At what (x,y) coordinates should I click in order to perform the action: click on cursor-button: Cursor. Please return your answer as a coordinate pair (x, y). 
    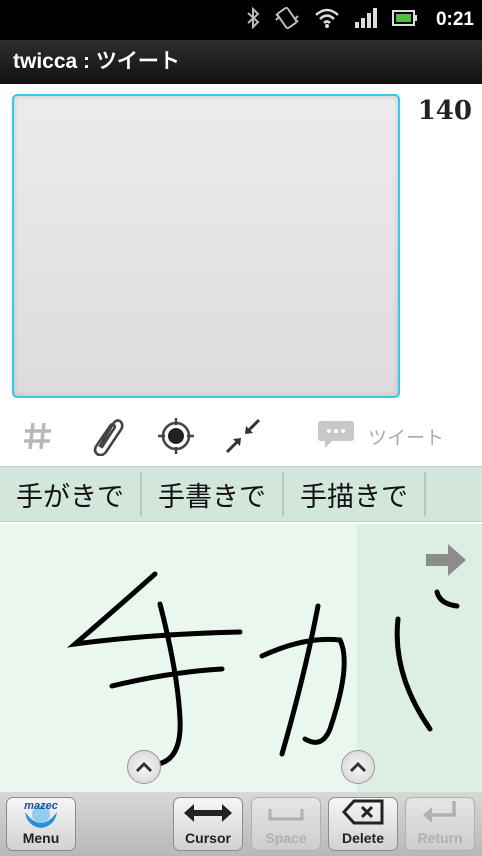
    Looking at the image, I should click on (208, 824).